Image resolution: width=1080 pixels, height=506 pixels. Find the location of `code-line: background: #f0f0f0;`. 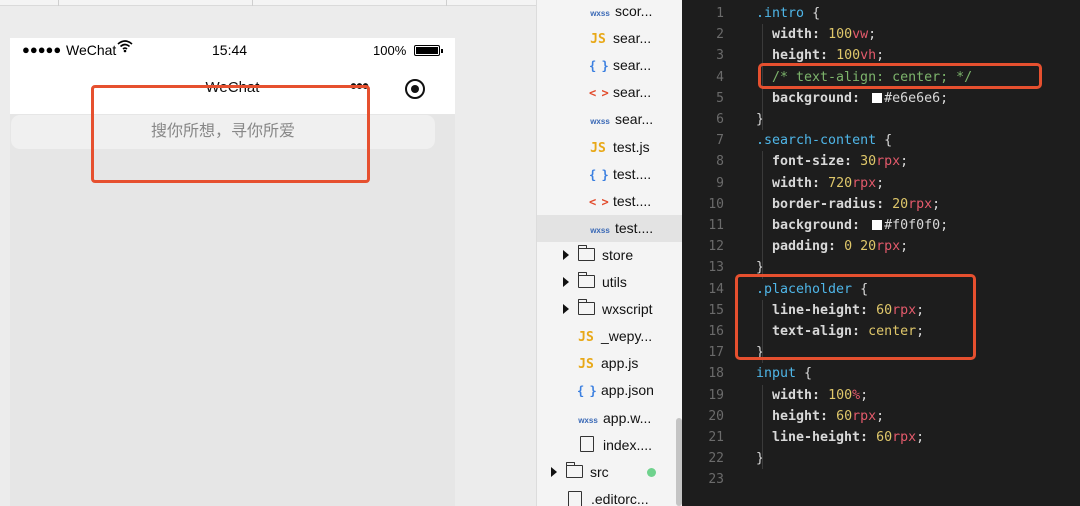

code-line: background: #f0f0f0; is located at coordinates (860, 225).